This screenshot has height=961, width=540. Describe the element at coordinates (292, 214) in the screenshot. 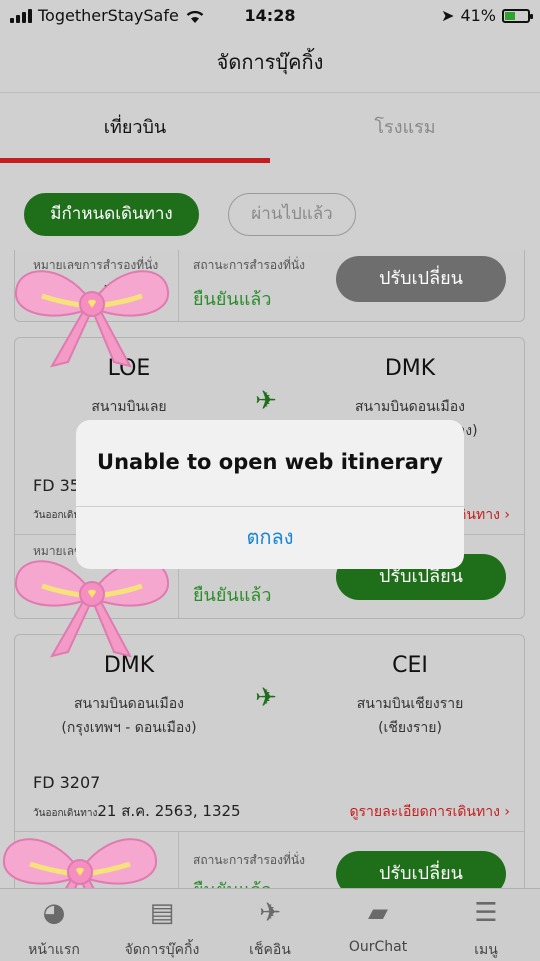

I see `filter-past-button: ผ่านไปแล้ว` at that location.